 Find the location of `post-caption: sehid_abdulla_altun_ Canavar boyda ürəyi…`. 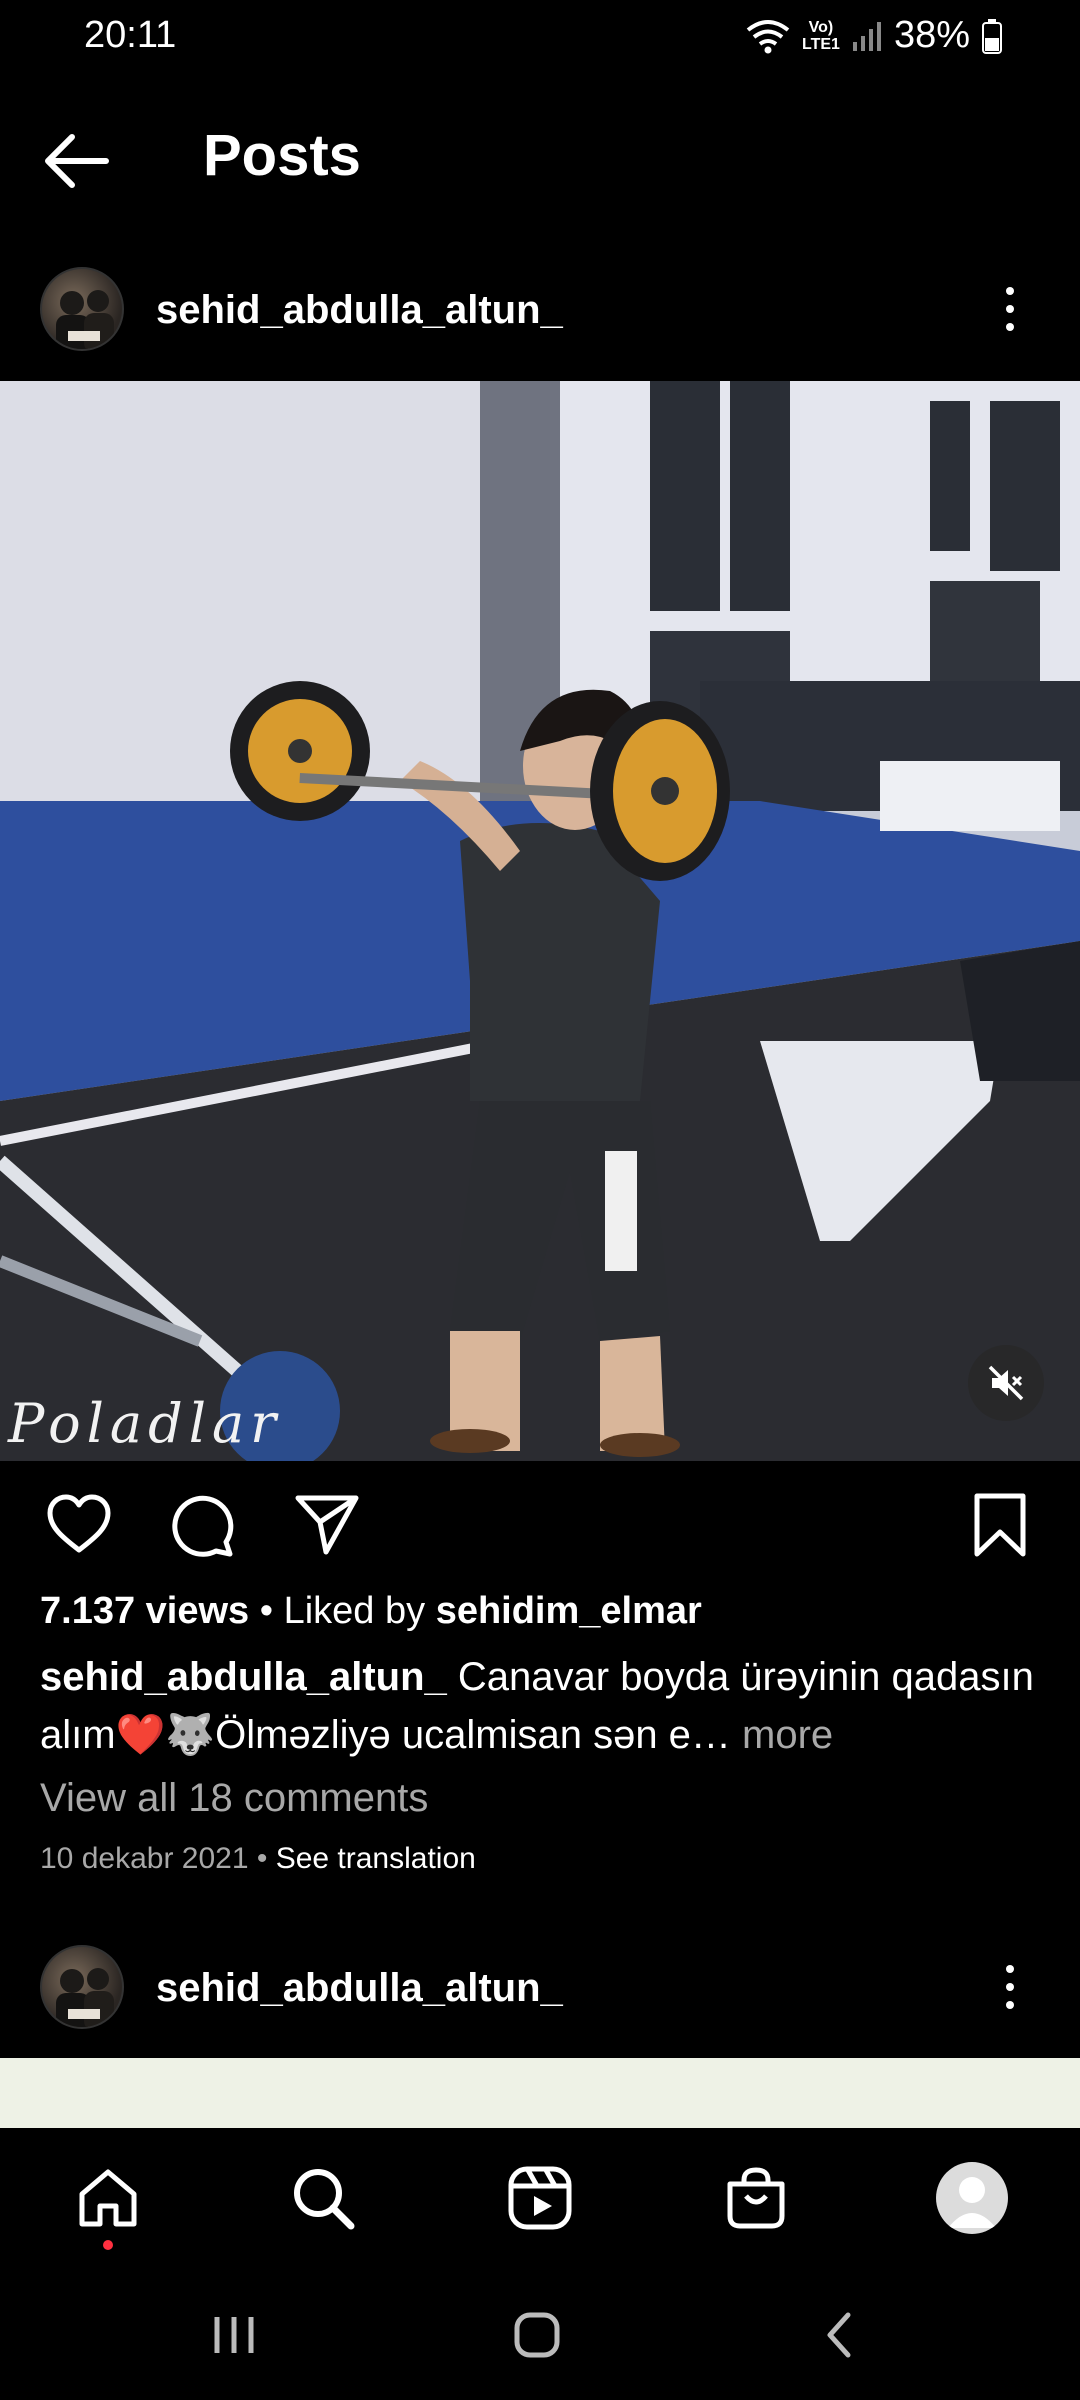

post-caption: sehid_abdulla_altun_ Canavar boyda ürəyi… is located at coordinates (545, 1706).